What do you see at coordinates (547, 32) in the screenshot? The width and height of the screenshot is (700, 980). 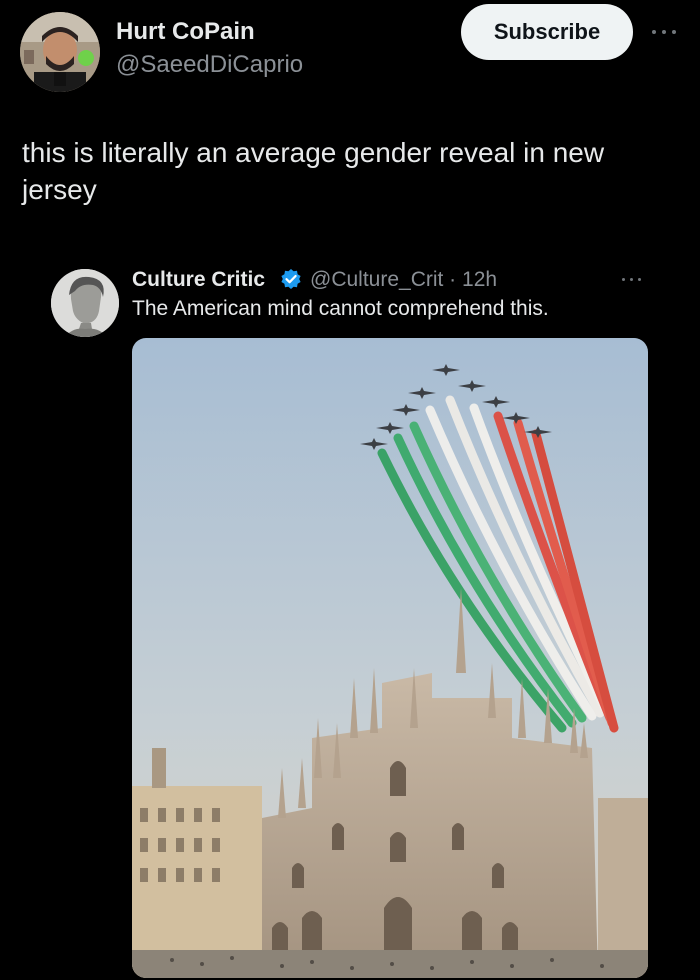 I see `subscribe-button: Subscribe` at bounding box center [547, 32].